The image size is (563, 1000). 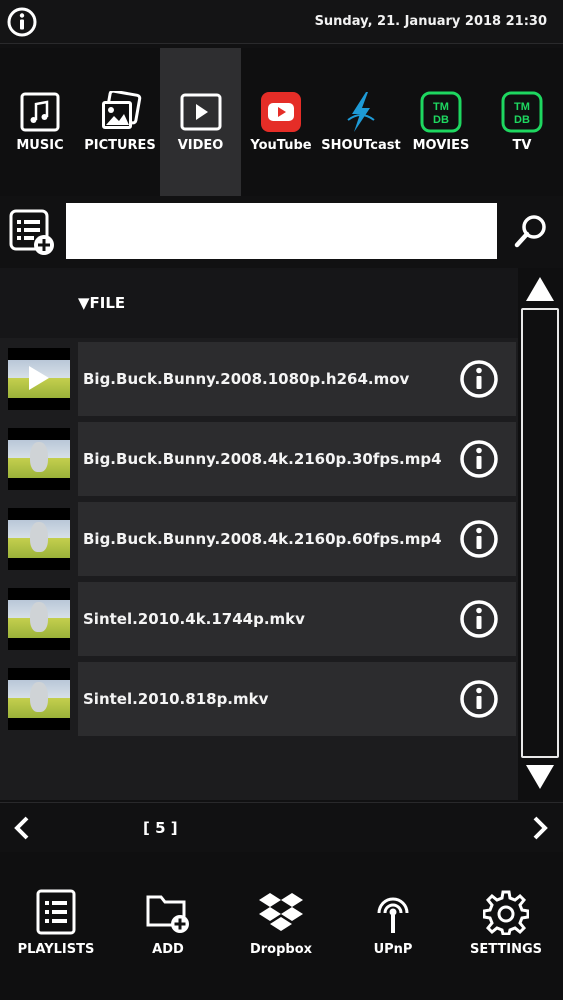 I want to click on search-icon, so click(x=531, y=231).